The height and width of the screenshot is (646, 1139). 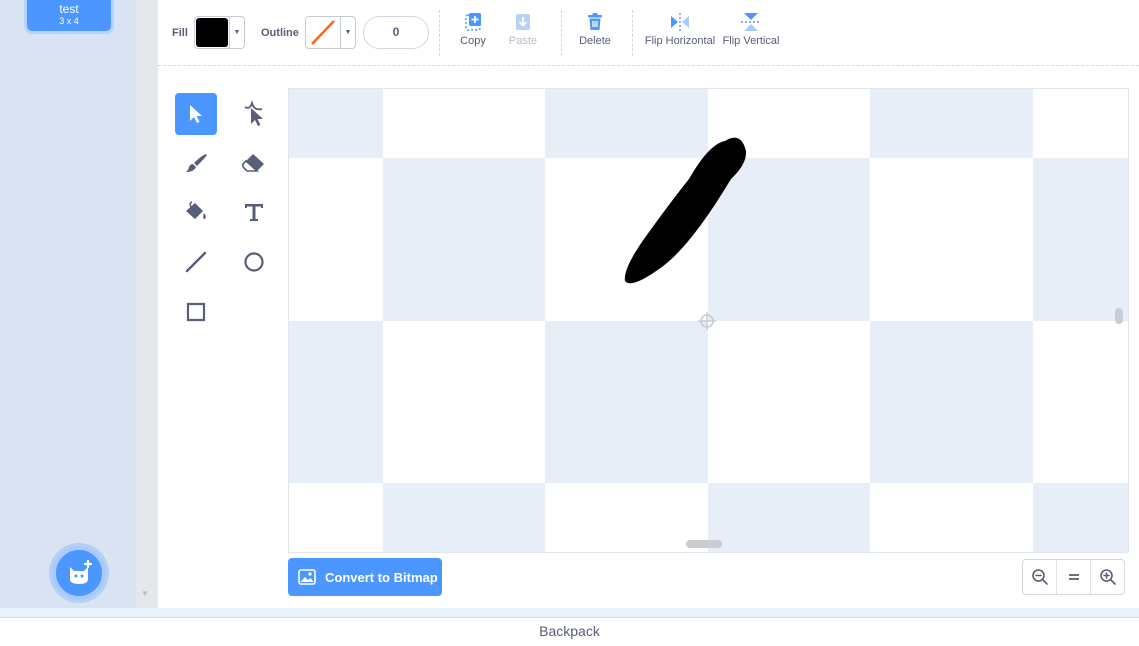 I want to click on canvas-vertical-scrollbar, so click(x=1119, y=316).